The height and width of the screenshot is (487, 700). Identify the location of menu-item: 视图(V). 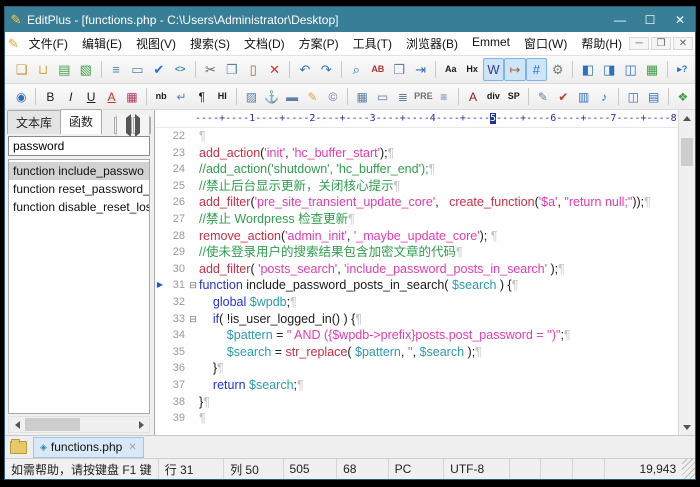
(156, 43).